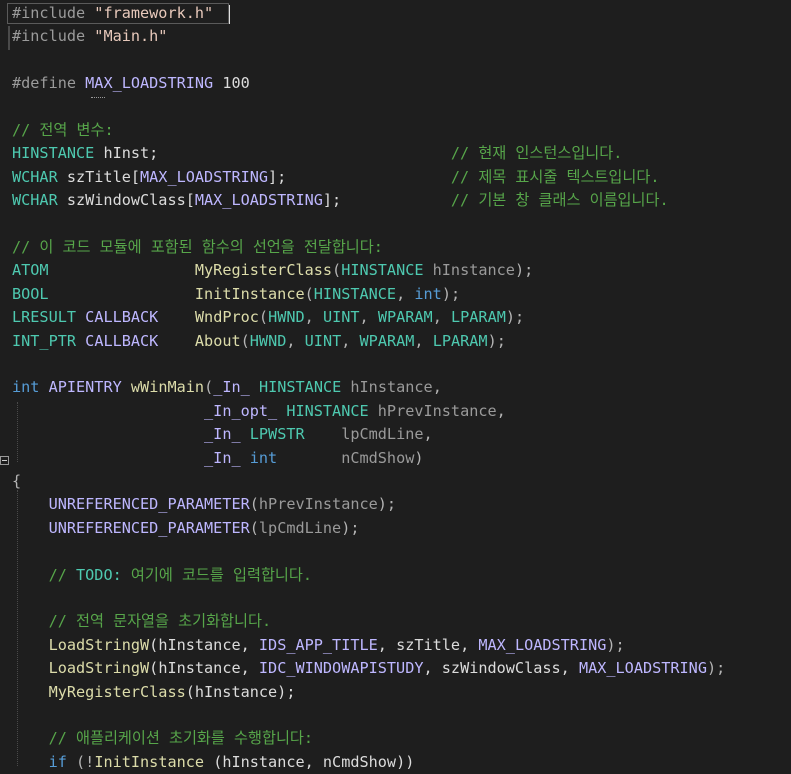 This screenshot has height=774, width=791. Describe the element at coordinates (428, 644) in the screenshot. I see `code-token: , szTitle,` at that location.